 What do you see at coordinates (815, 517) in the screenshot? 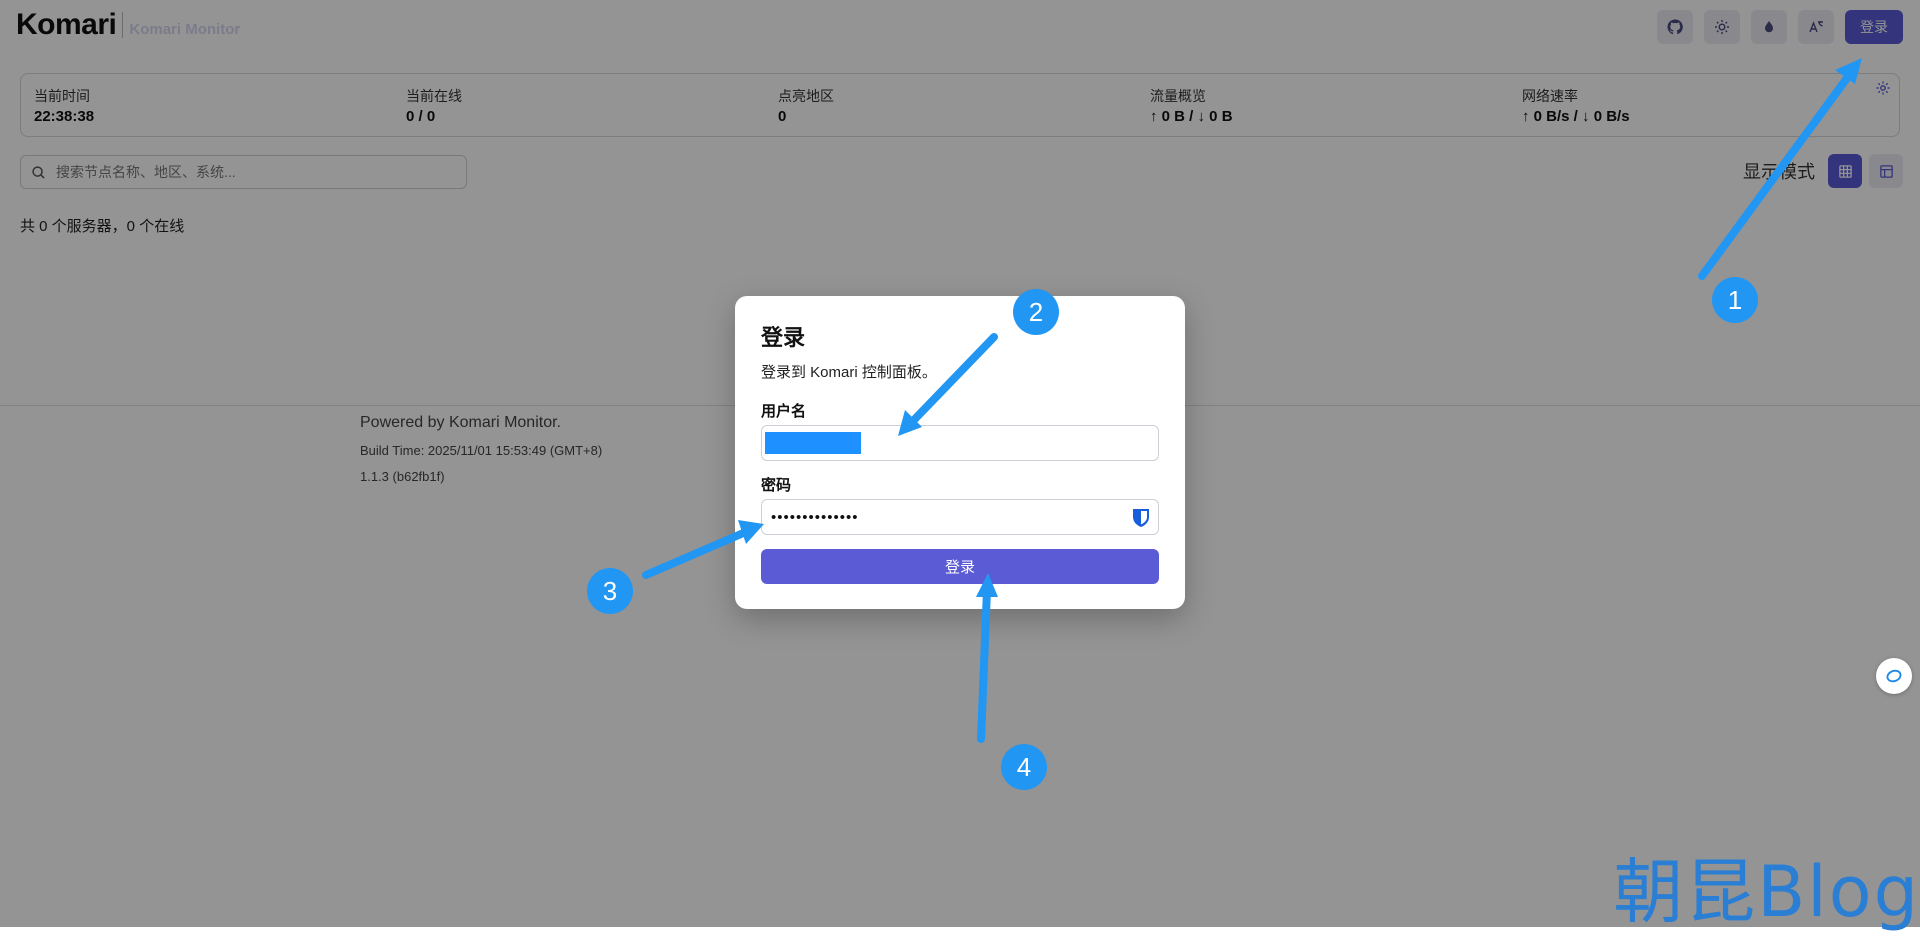
I see `password-value: ••••••••••••••` at bounding box center [815, 517].